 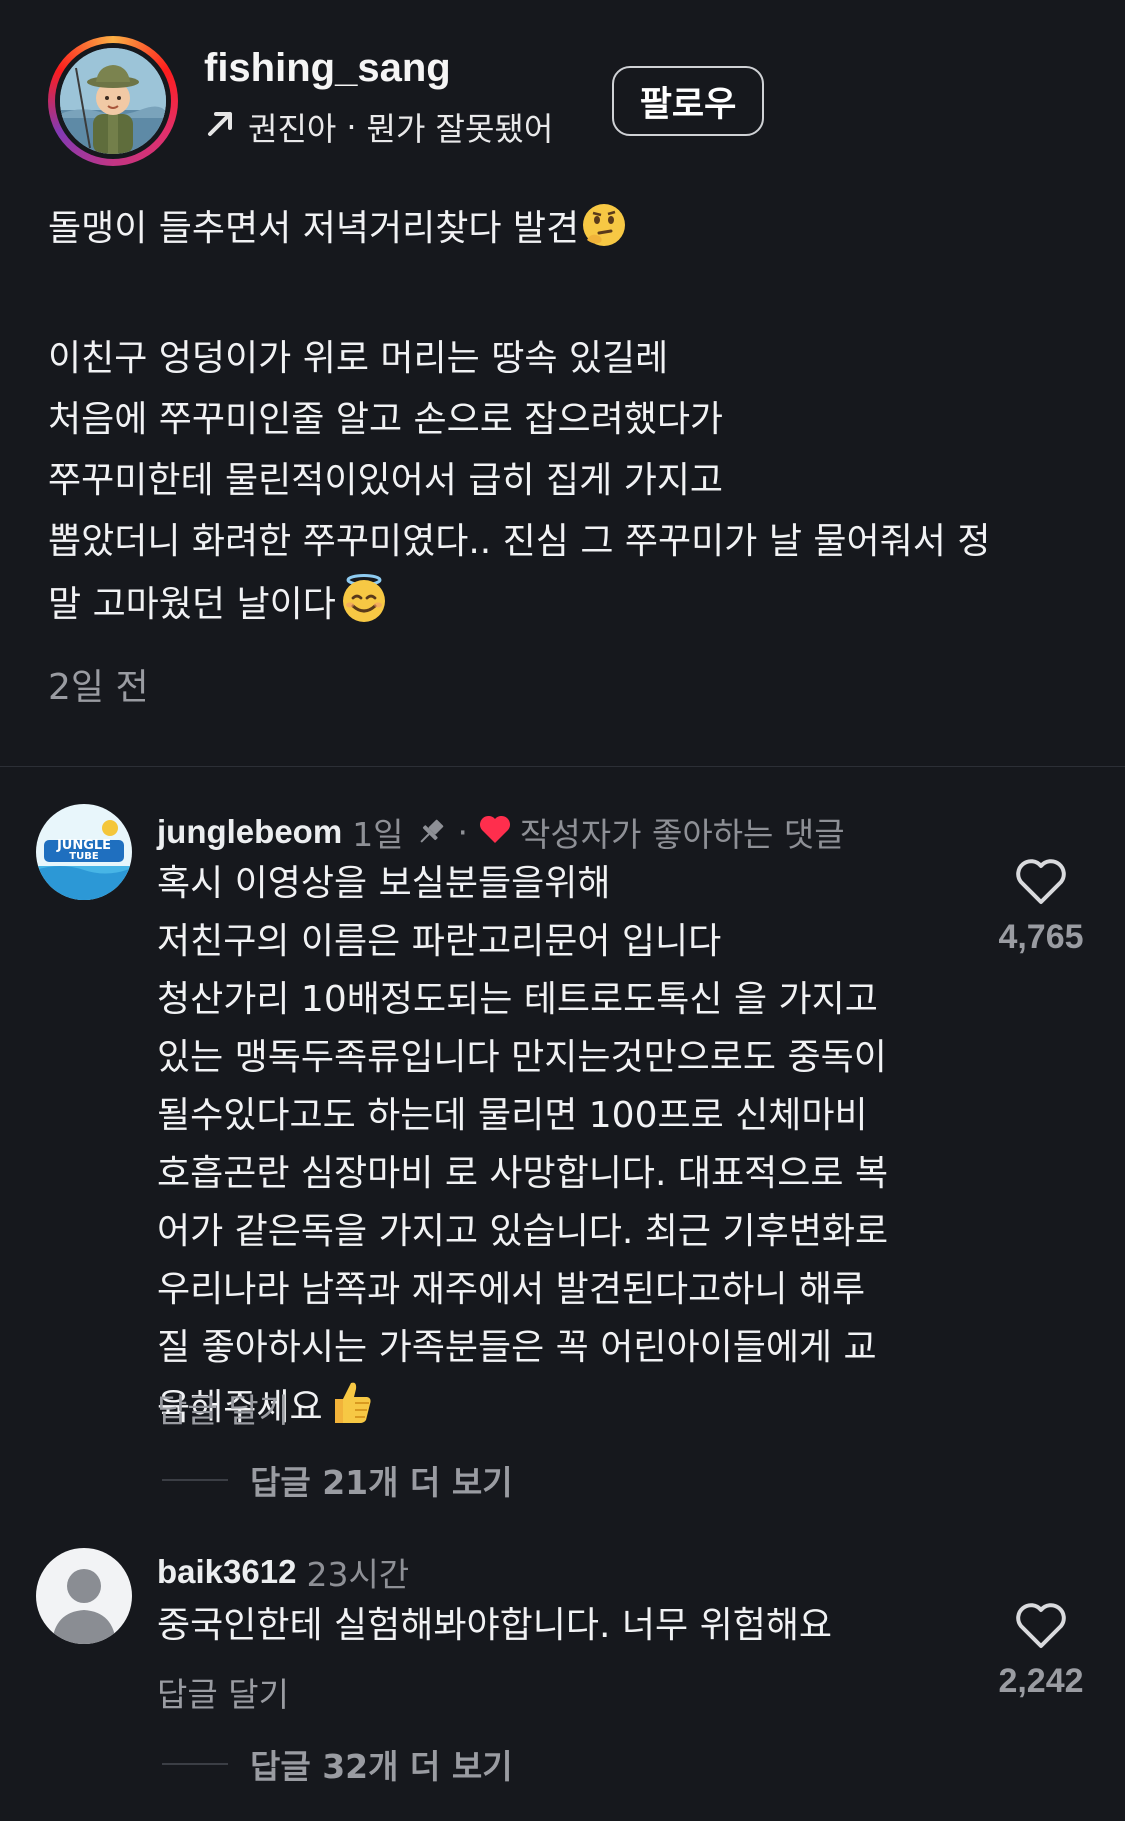 I want to click on comment-like: 2,242, so click(x=1041, y=1651).